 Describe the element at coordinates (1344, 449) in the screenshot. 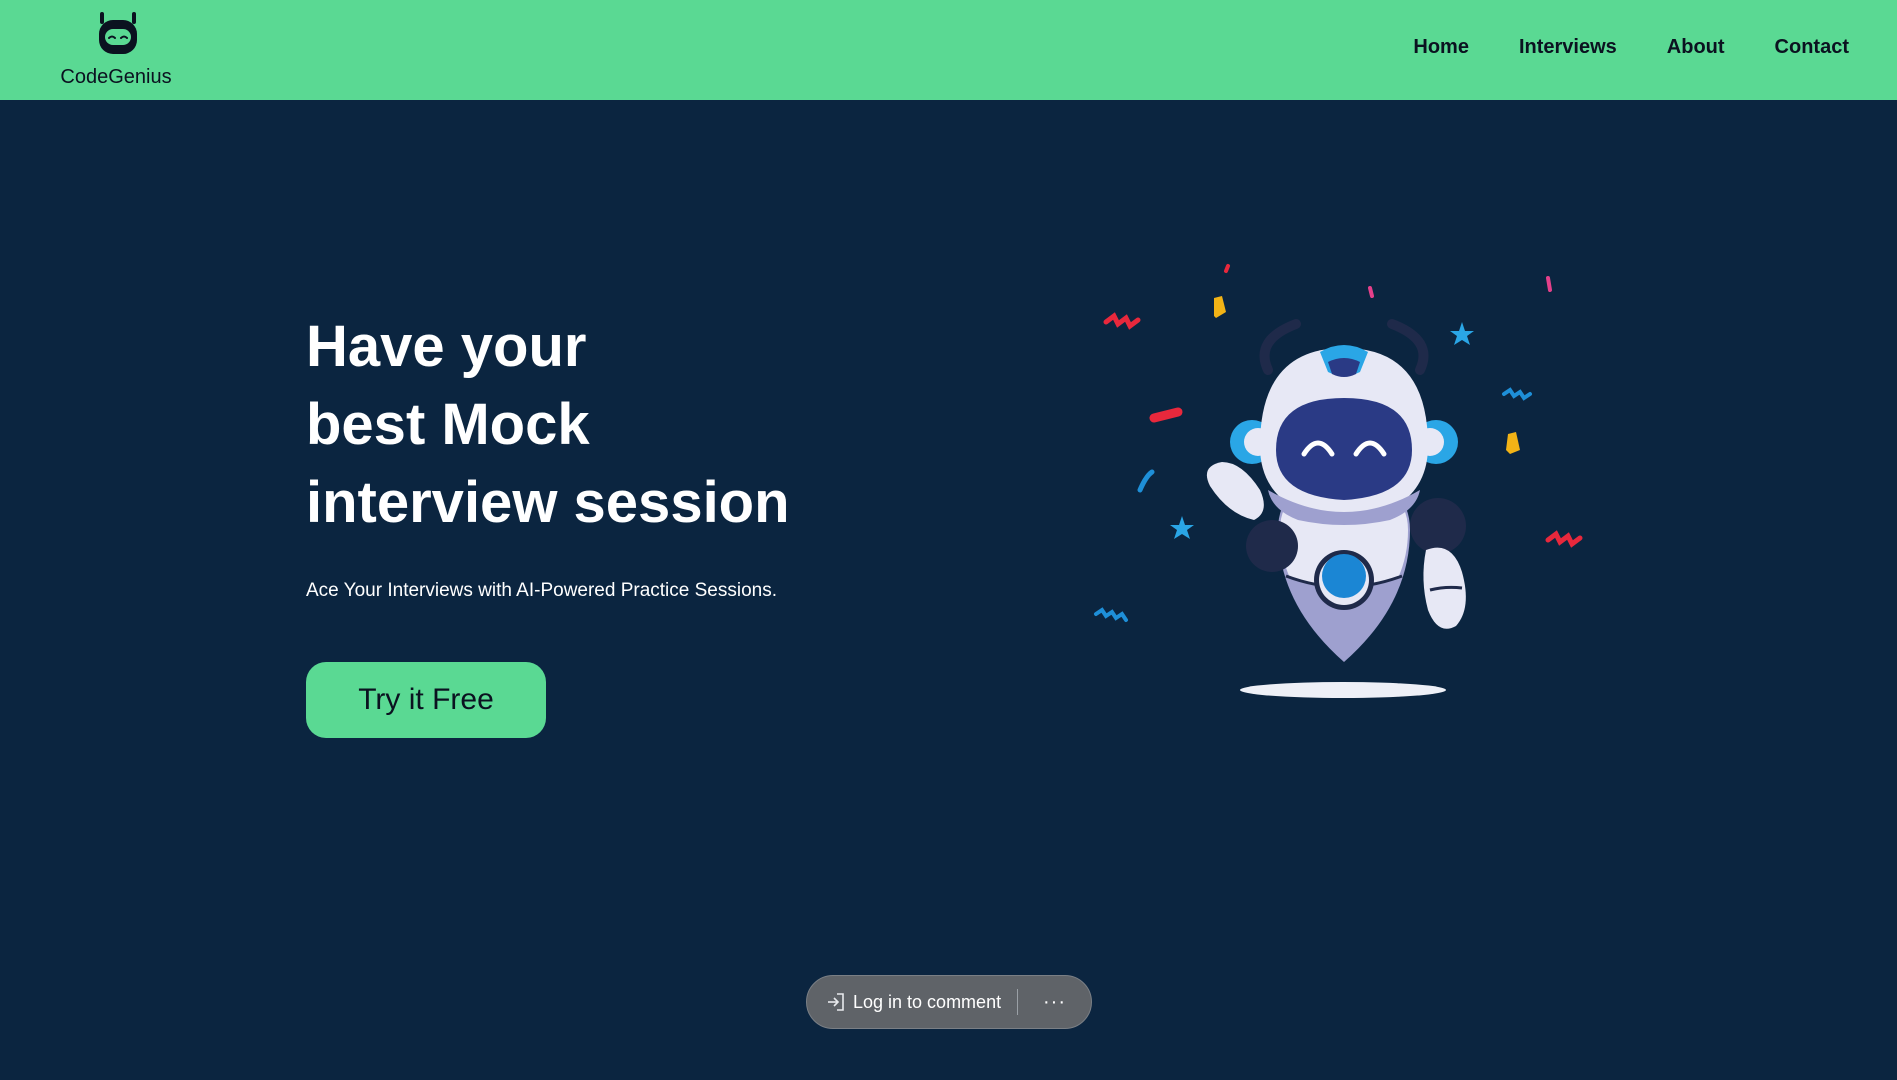

I see `robot-face-screen` at that location.